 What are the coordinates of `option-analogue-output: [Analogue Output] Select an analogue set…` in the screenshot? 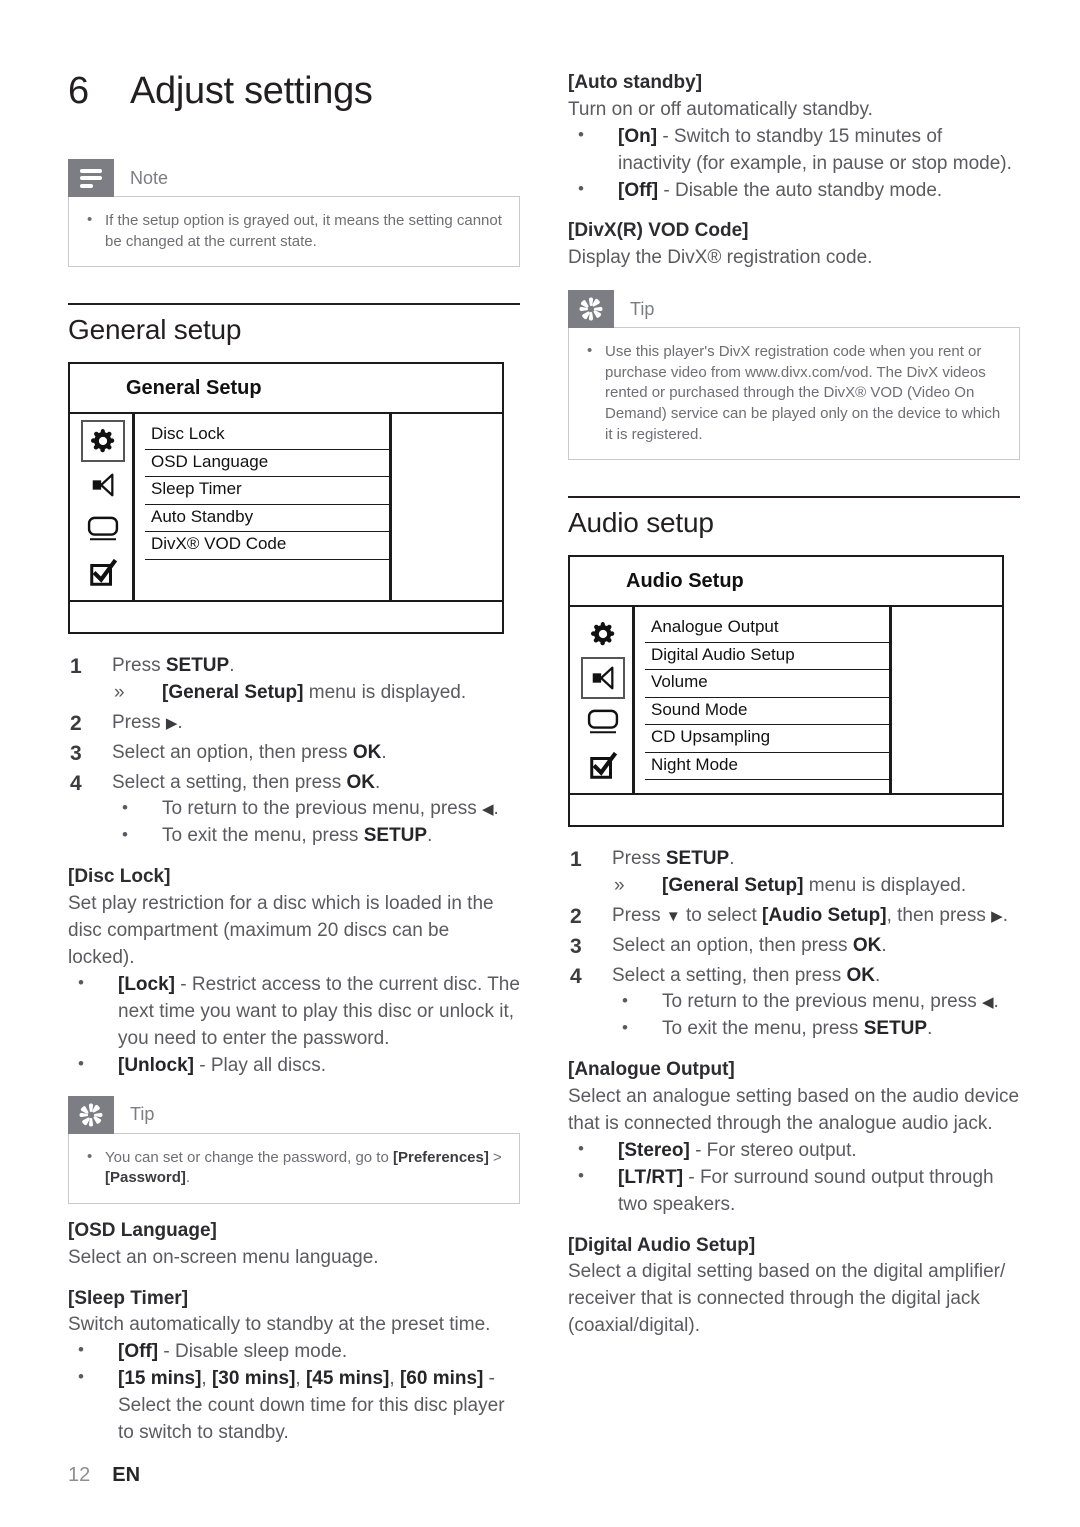 It's located at (794, 1137).